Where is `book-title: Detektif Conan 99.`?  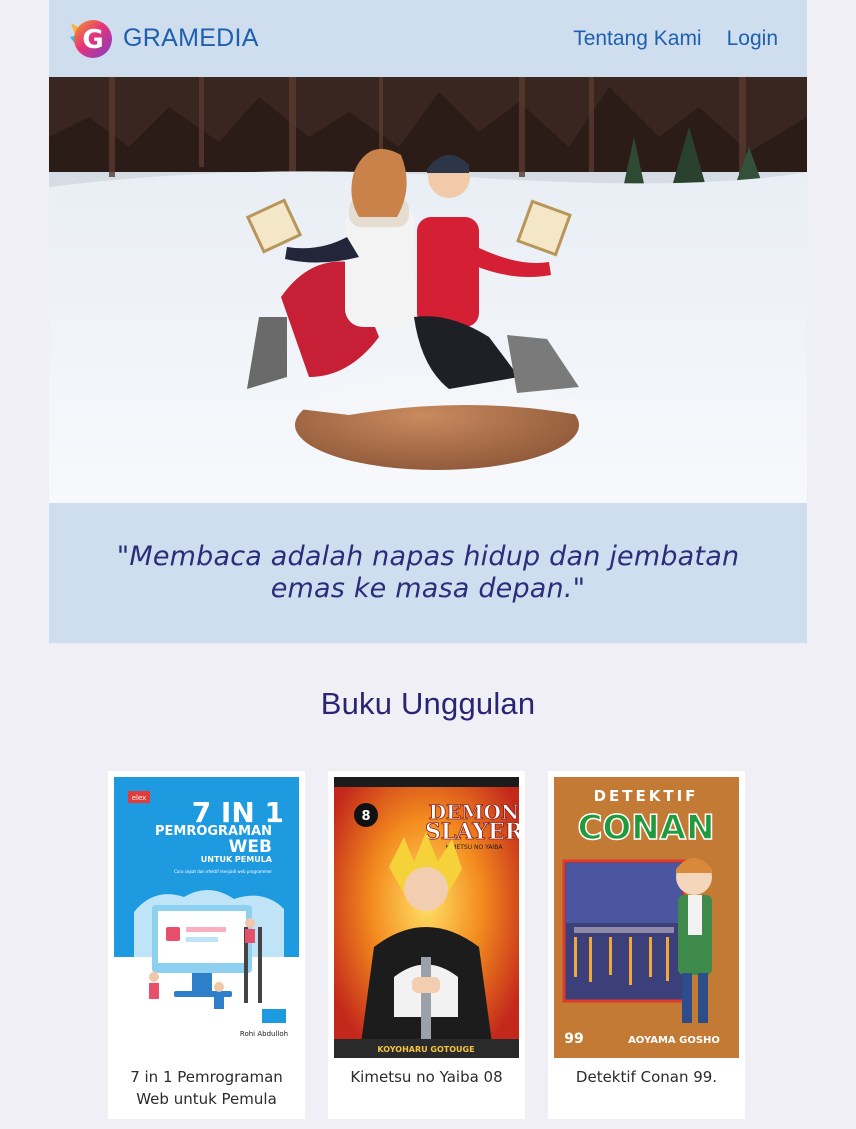 book-title: Detektif Conan 99. is located at coordinates (646, 1077).